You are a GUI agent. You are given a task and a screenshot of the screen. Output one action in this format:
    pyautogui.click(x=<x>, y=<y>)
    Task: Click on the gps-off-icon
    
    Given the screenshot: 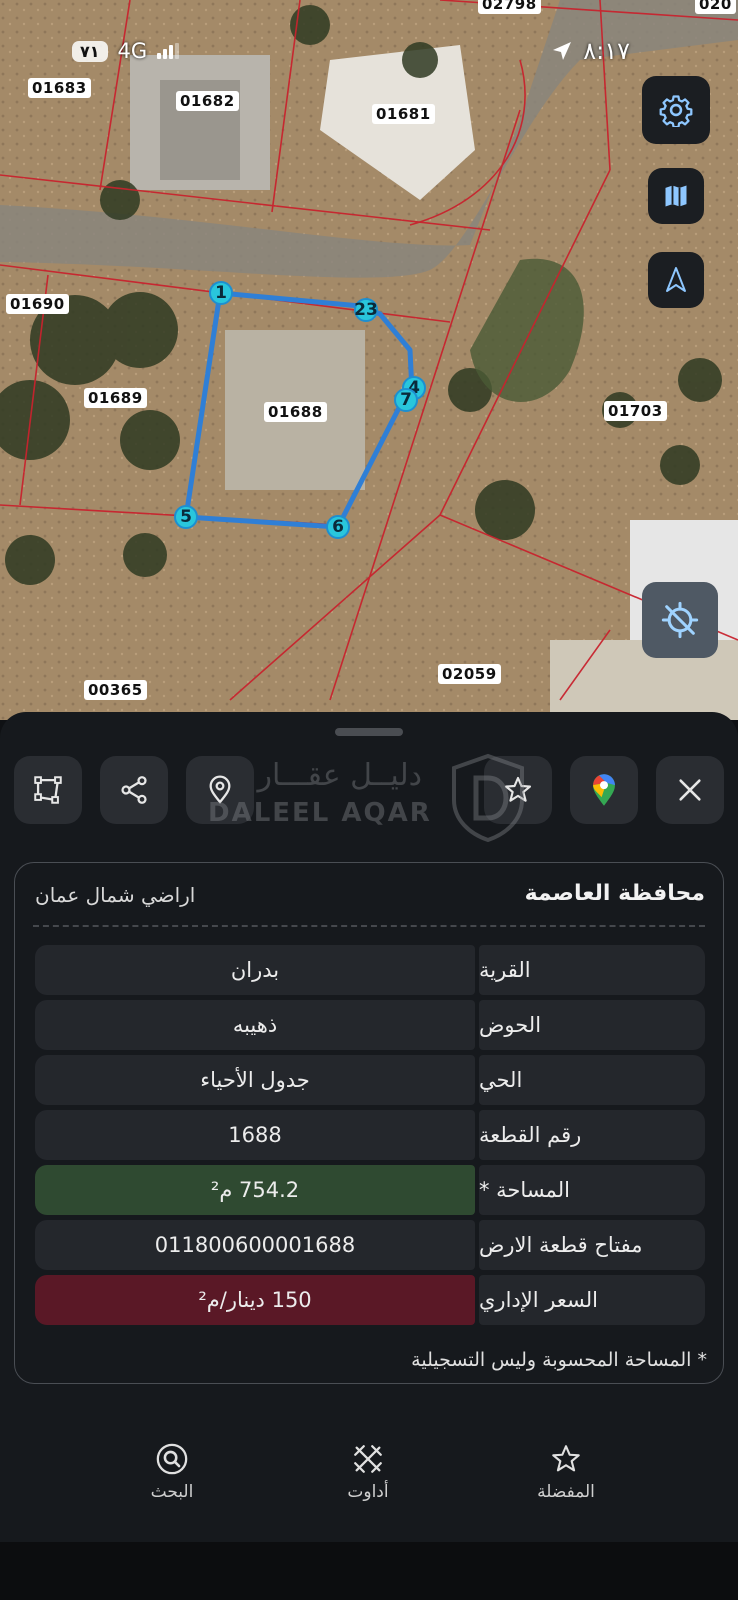 What is the action you would take?
    pyautogui.click(x=680, y=620)
    